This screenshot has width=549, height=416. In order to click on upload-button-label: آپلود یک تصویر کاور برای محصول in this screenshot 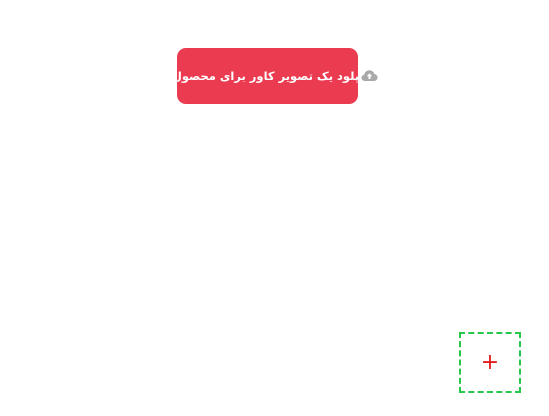, I will do `click(267, 76)`.